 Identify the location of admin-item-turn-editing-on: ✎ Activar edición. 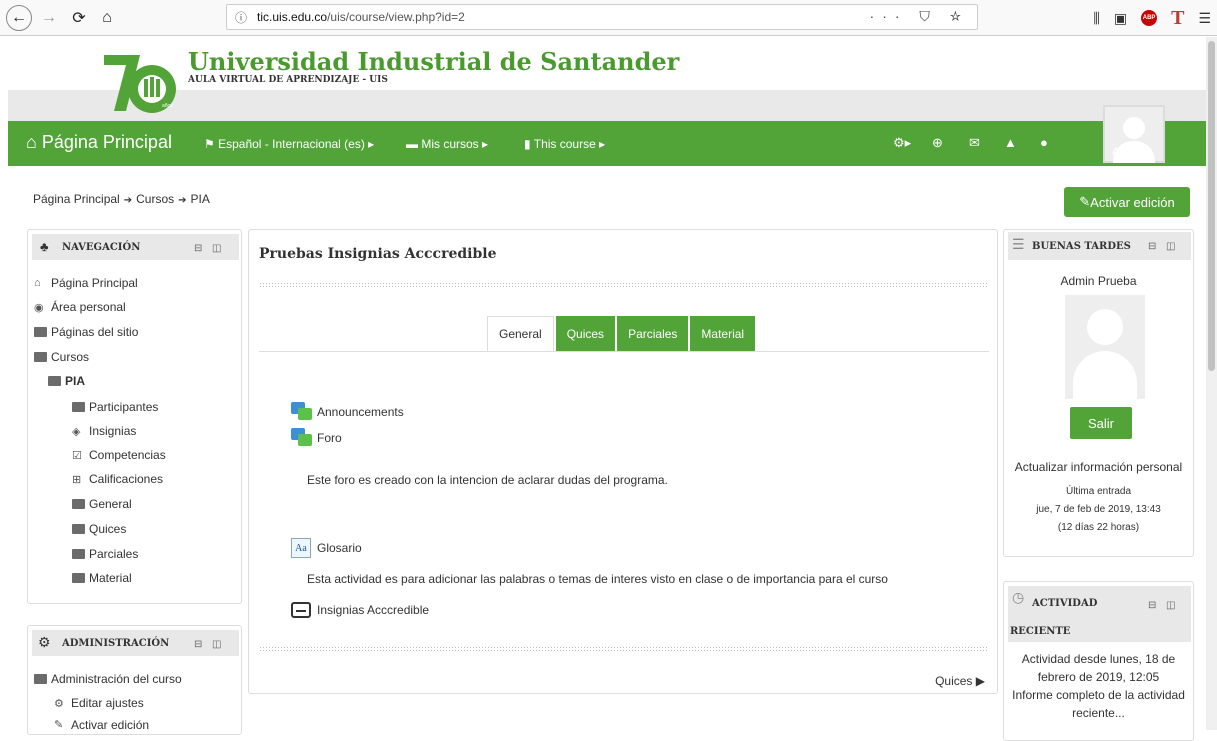
(101, 726).